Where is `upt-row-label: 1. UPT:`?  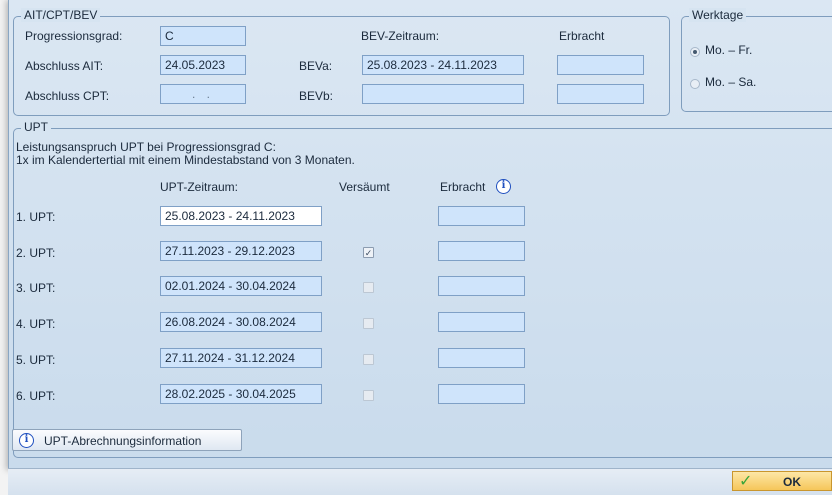
upt-row-label: 1. UPT: is located at coordinates (36, 217).